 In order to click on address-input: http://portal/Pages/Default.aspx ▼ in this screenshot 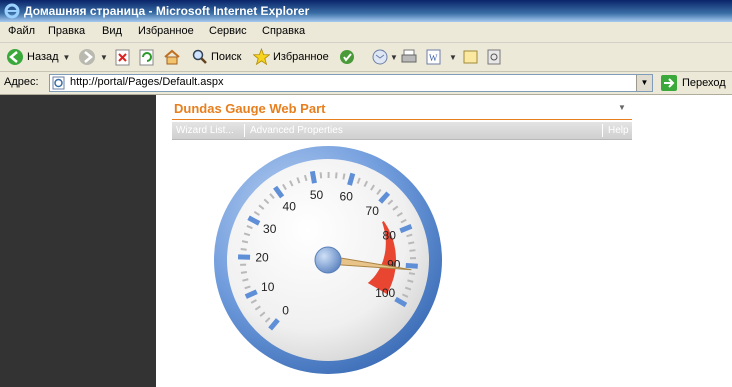, I will do `click(351, 83)`.